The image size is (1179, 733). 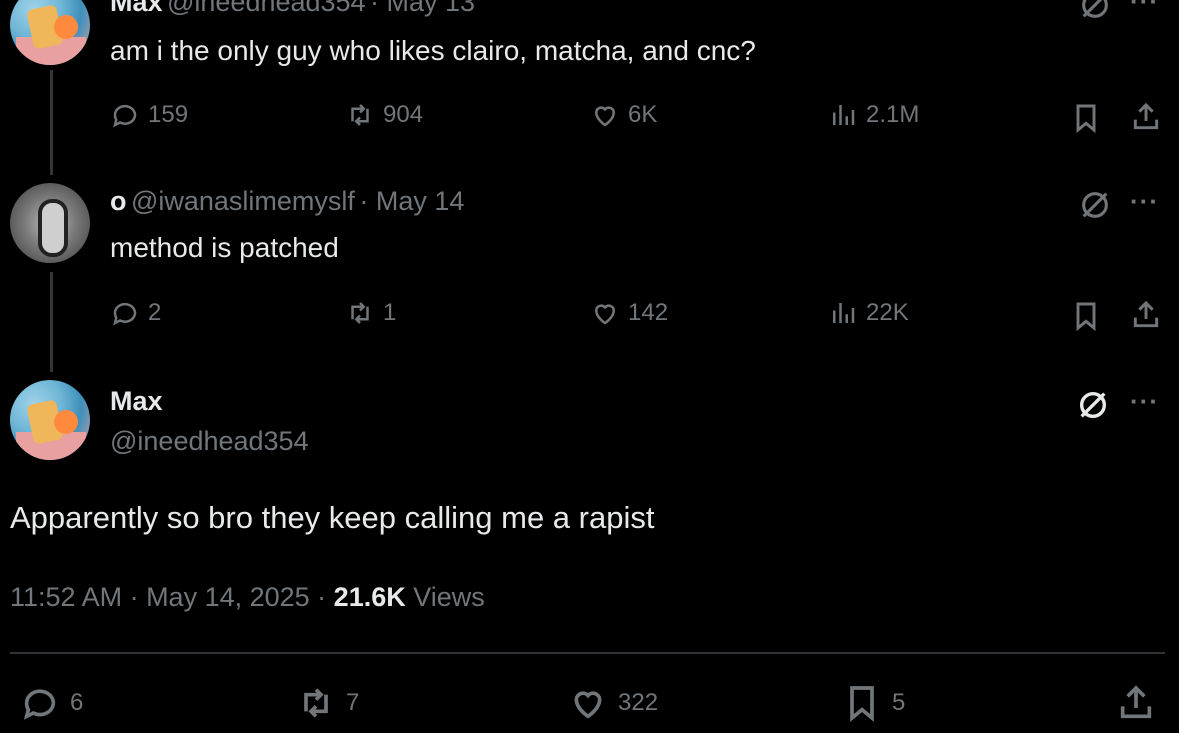 I want to click on like-button: 142, so click(x=629, y=313).